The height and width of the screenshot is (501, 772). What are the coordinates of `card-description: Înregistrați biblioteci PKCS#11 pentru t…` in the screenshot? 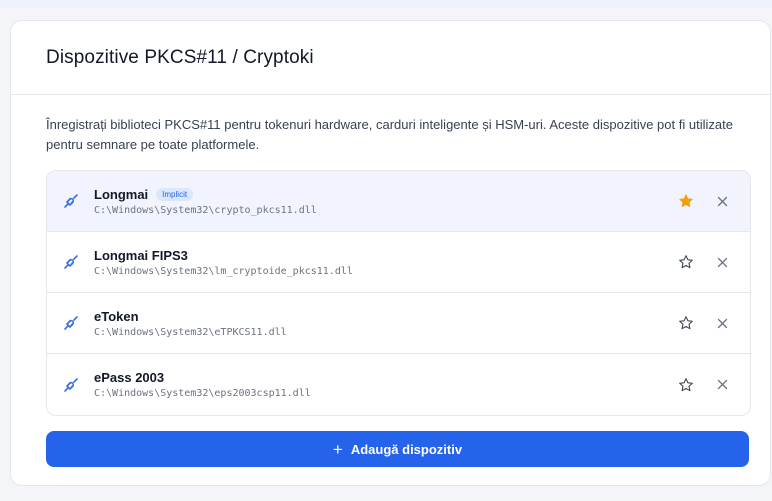 It's located at (389, 134).